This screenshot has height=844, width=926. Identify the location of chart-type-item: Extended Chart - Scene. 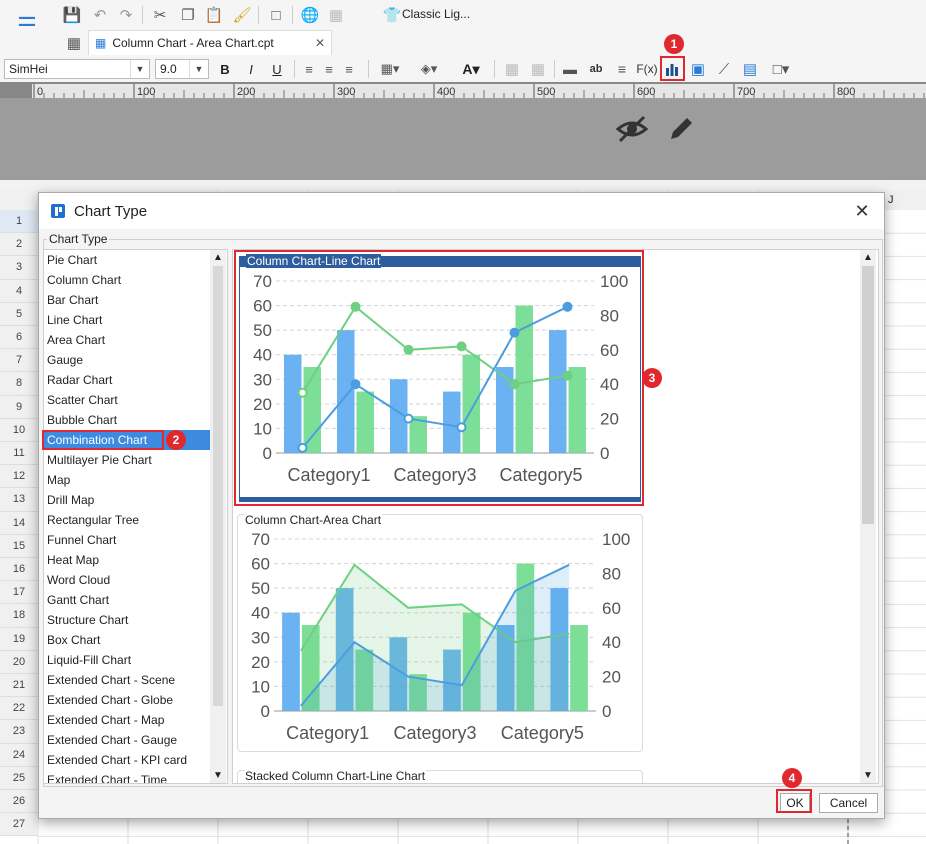
(127, 680).